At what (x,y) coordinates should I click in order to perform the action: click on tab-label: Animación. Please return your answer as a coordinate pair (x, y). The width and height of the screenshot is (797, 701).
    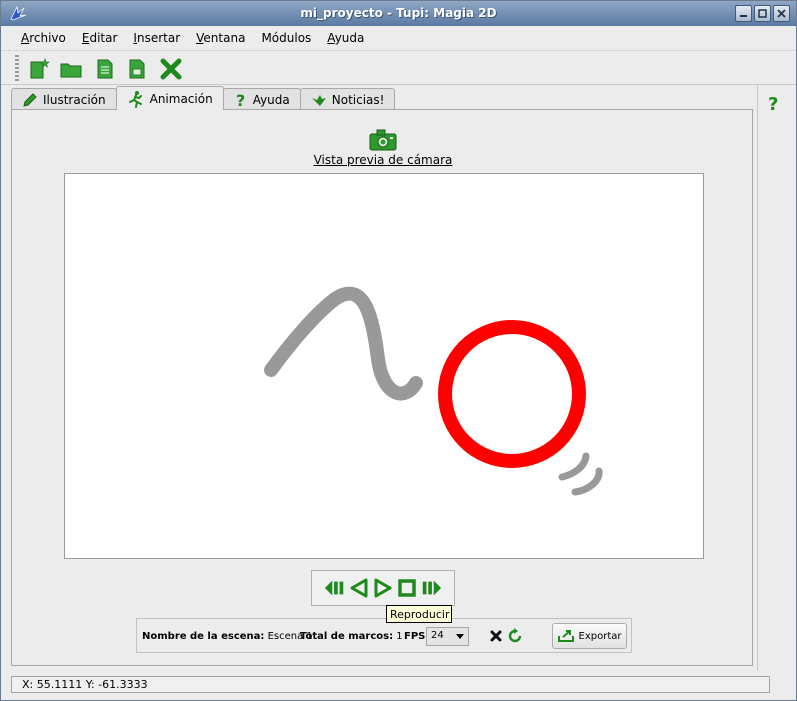
    Looking at the image, I should click on (181, 98).